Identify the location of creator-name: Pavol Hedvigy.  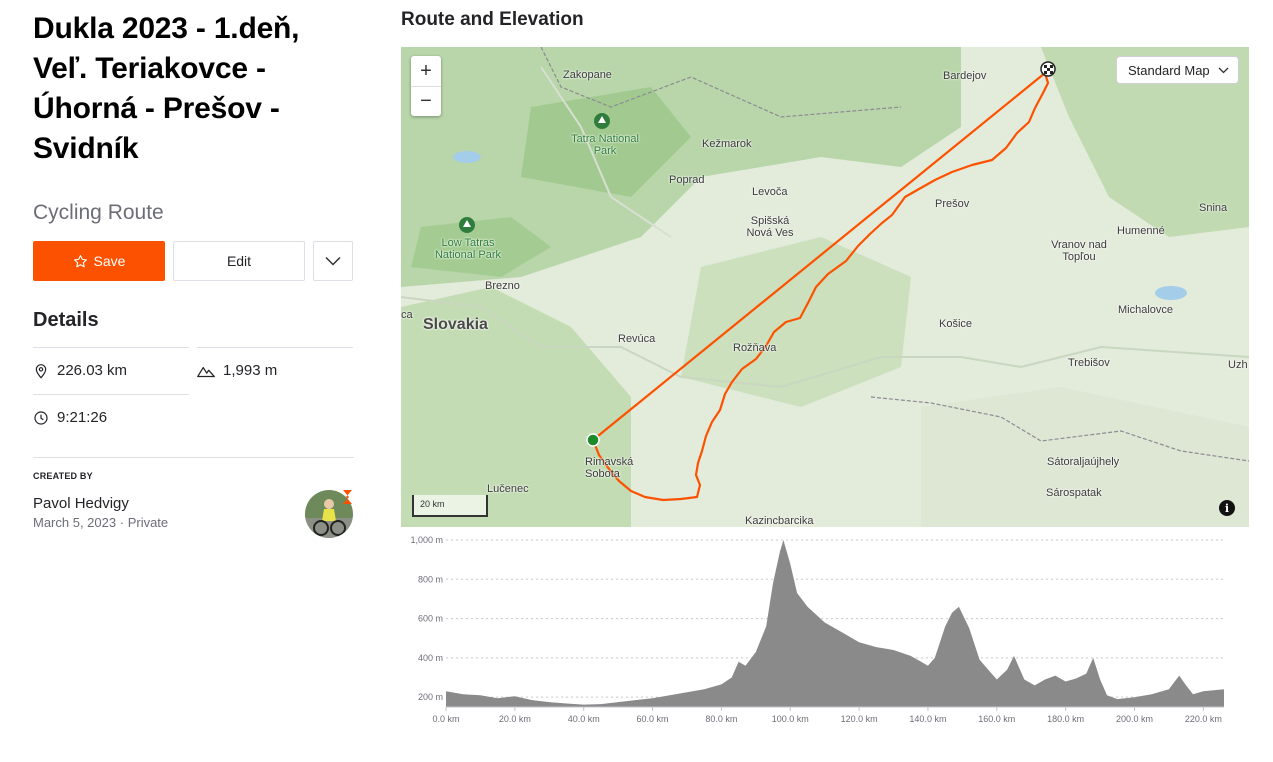
(81, 503).